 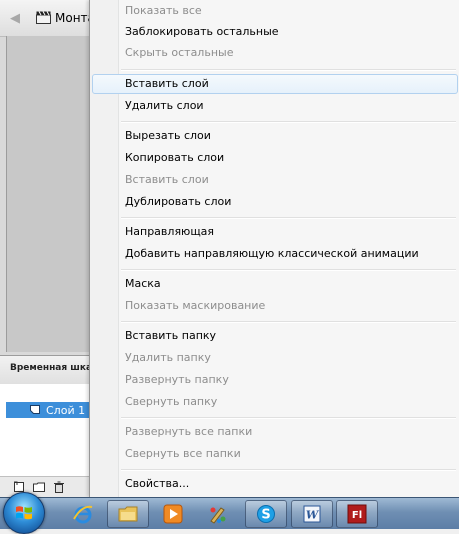 What do you see at coordinates (15, 18) in the screenshot?
I see `back-arrow-icon: ◀` at bounding box center [15, 18].